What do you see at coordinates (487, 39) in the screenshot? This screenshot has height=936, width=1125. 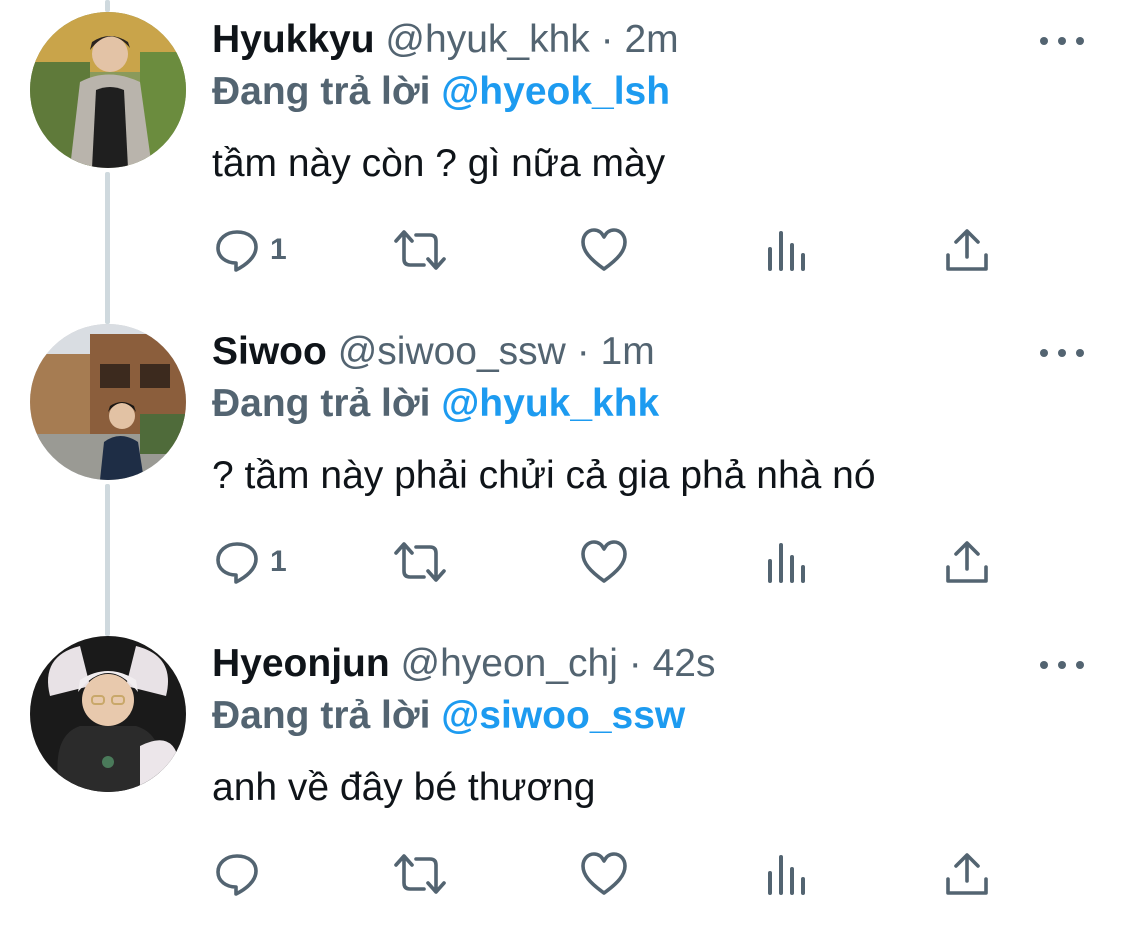 I see `user-handle: @hyuk_khk` at bounding box center [487, 39].